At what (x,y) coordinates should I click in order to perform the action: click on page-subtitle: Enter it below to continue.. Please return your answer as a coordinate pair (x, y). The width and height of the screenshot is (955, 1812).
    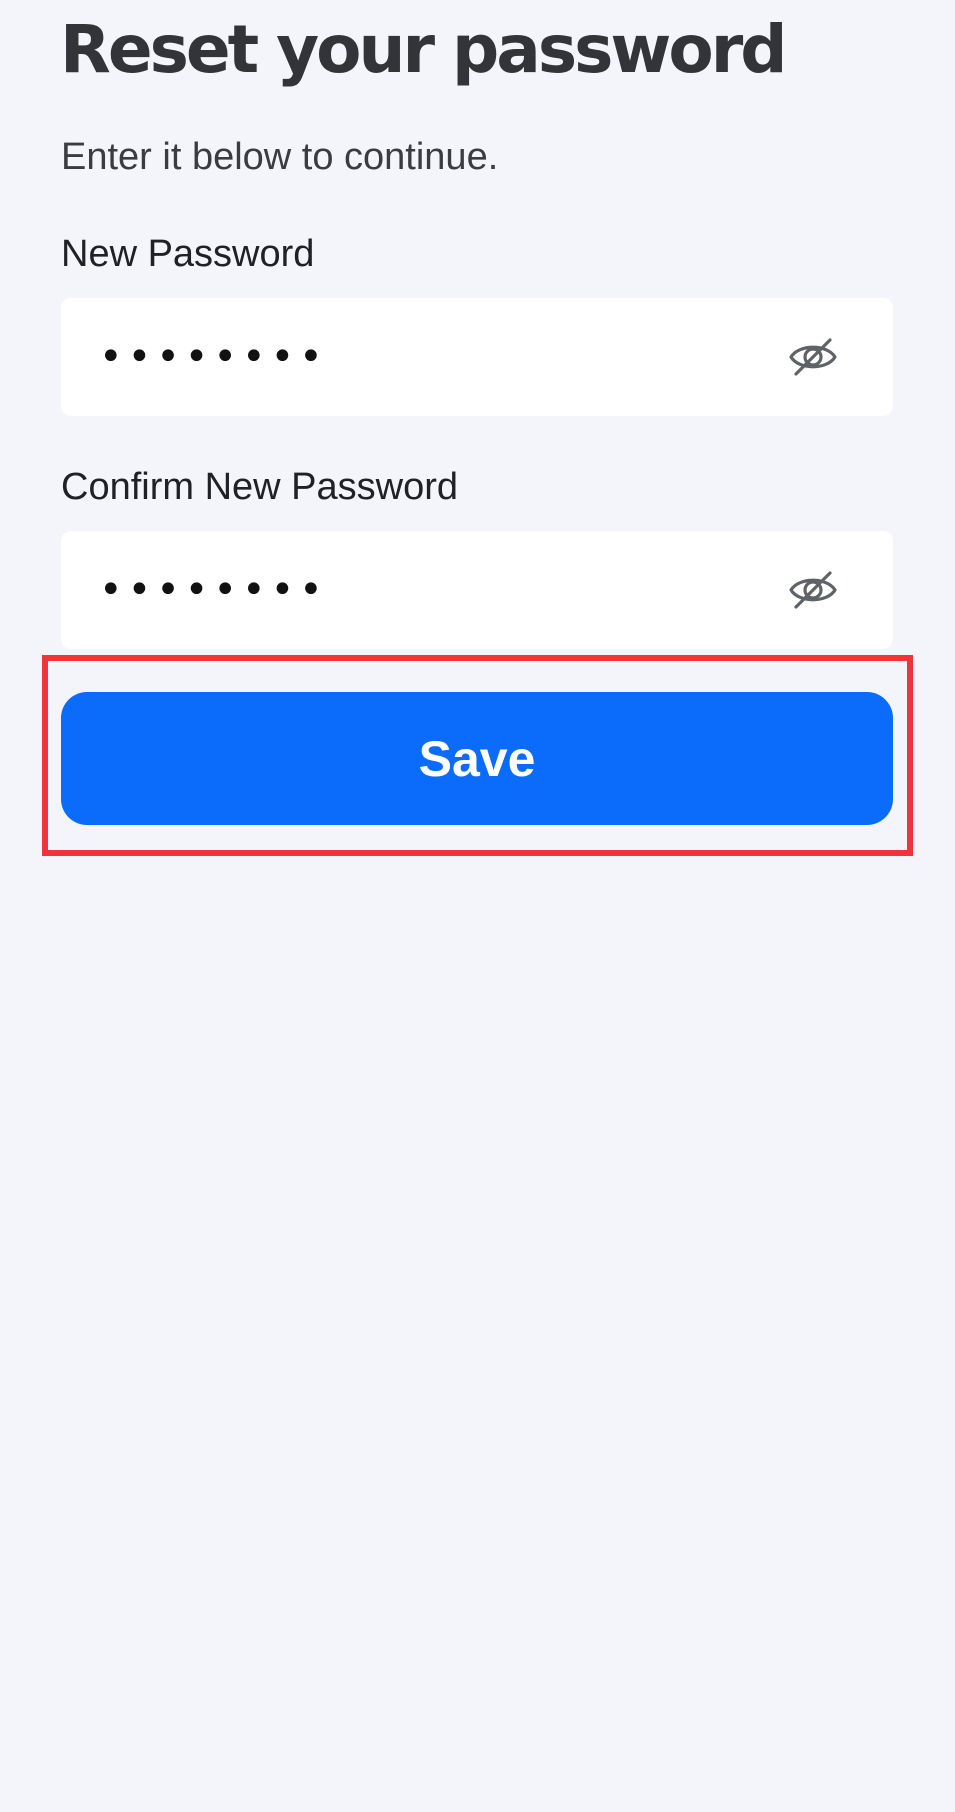
    Looking at the image, I should click on (280, 157).